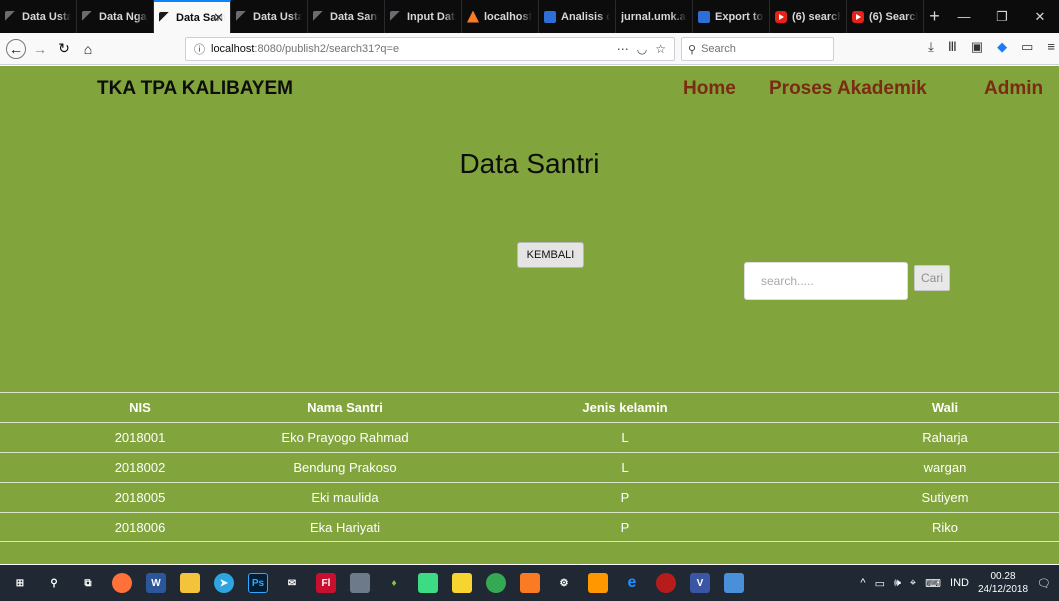 This screenshot has height=601, width=1059. Describe the element at coordinates (933, 583) in the screenshot. I see `keyboard-icon: ⌨` at that location.